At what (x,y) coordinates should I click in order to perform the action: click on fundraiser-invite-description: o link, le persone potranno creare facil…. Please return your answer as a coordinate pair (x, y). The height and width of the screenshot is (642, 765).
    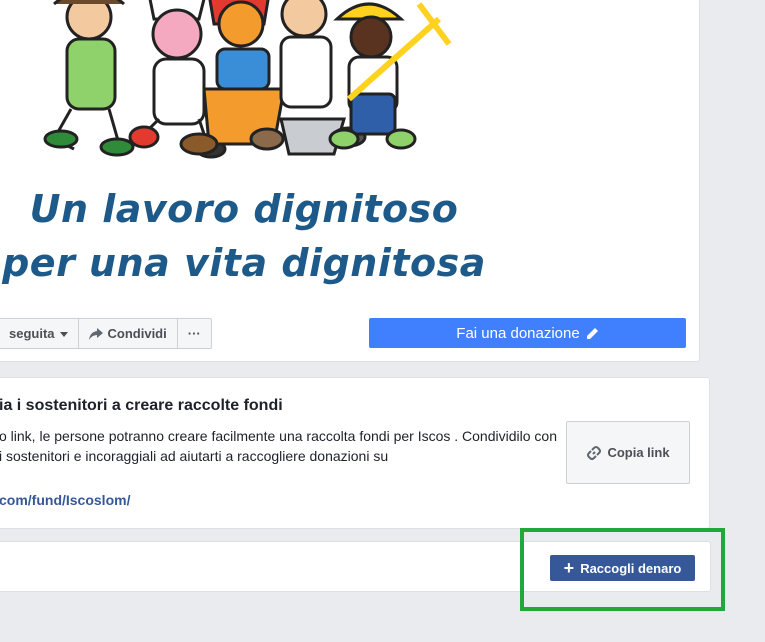
    Looking at the image, I should click on (278, 446).